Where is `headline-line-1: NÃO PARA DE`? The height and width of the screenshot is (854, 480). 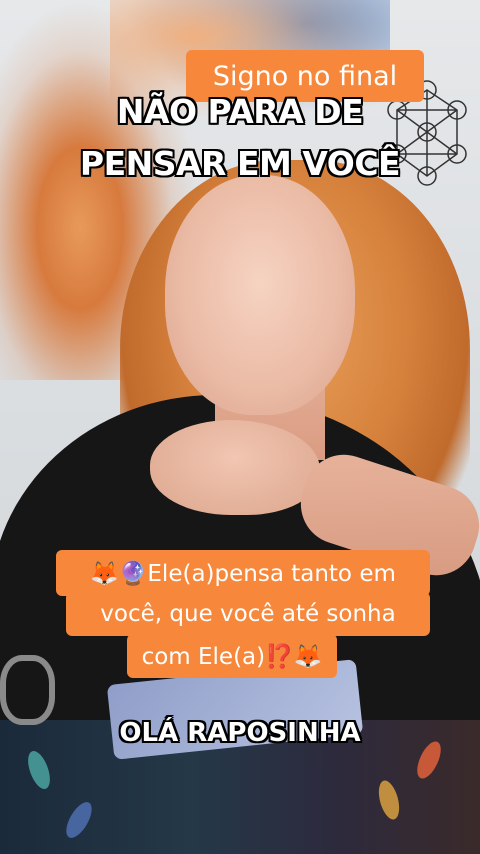 headline-line-1: NÃO PARA DE is located at coordinates (240, 111).